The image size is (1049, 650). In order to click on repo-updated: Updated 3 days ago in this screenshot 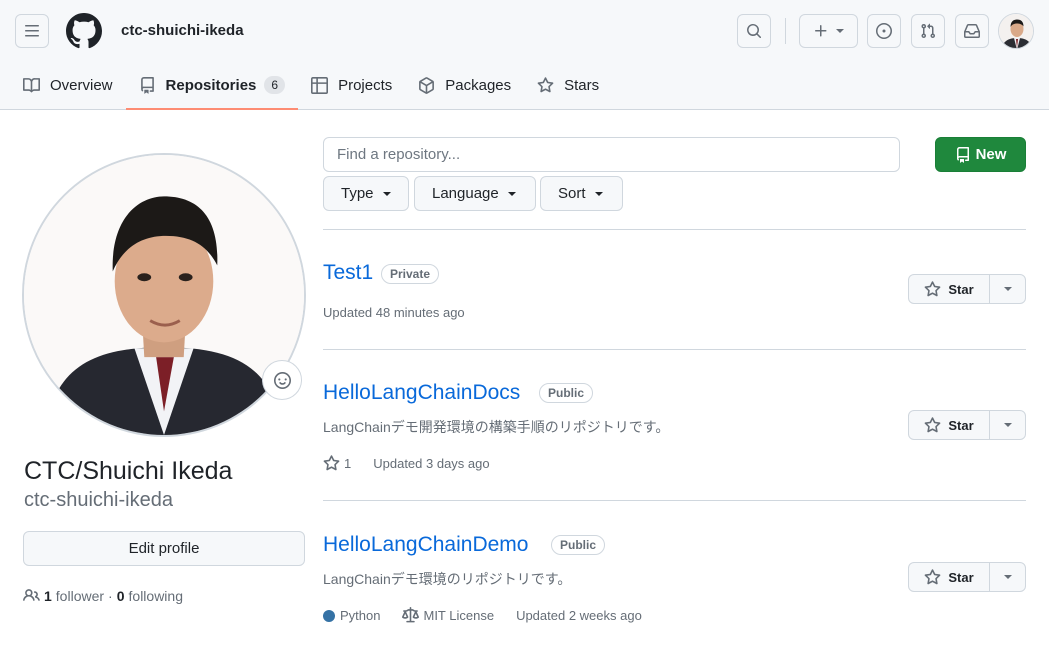, I will do `click(431, 463)`.